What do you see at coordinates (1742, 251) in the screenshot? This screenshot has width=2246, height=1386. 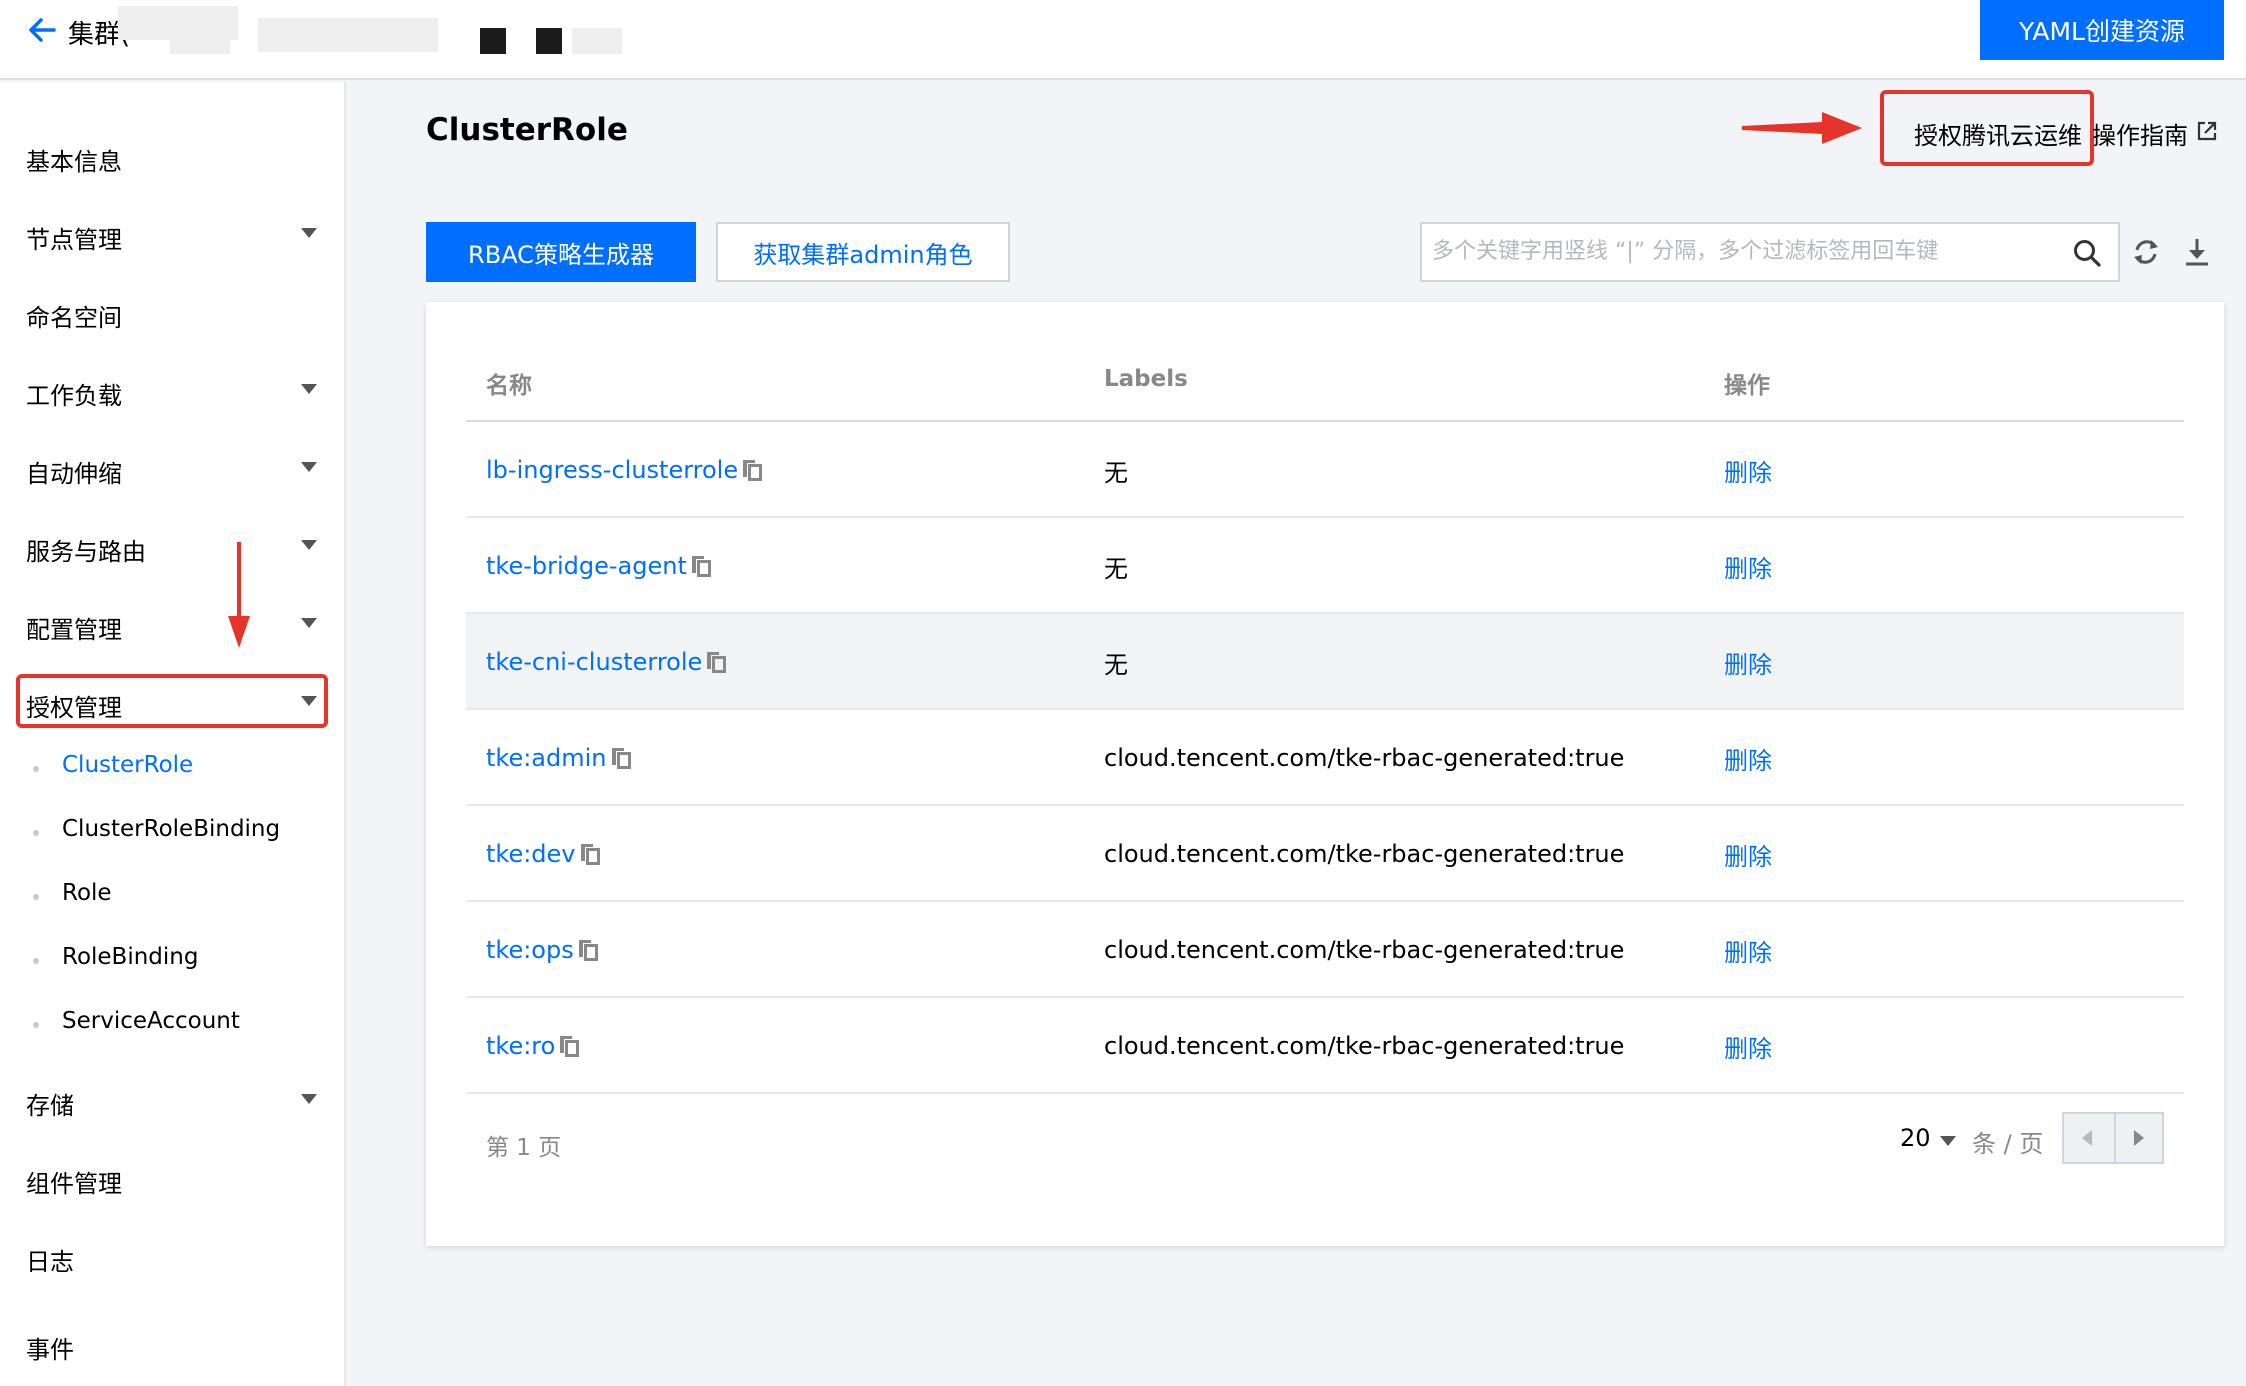 I see `search-input` at bounding box center [1742, 251].